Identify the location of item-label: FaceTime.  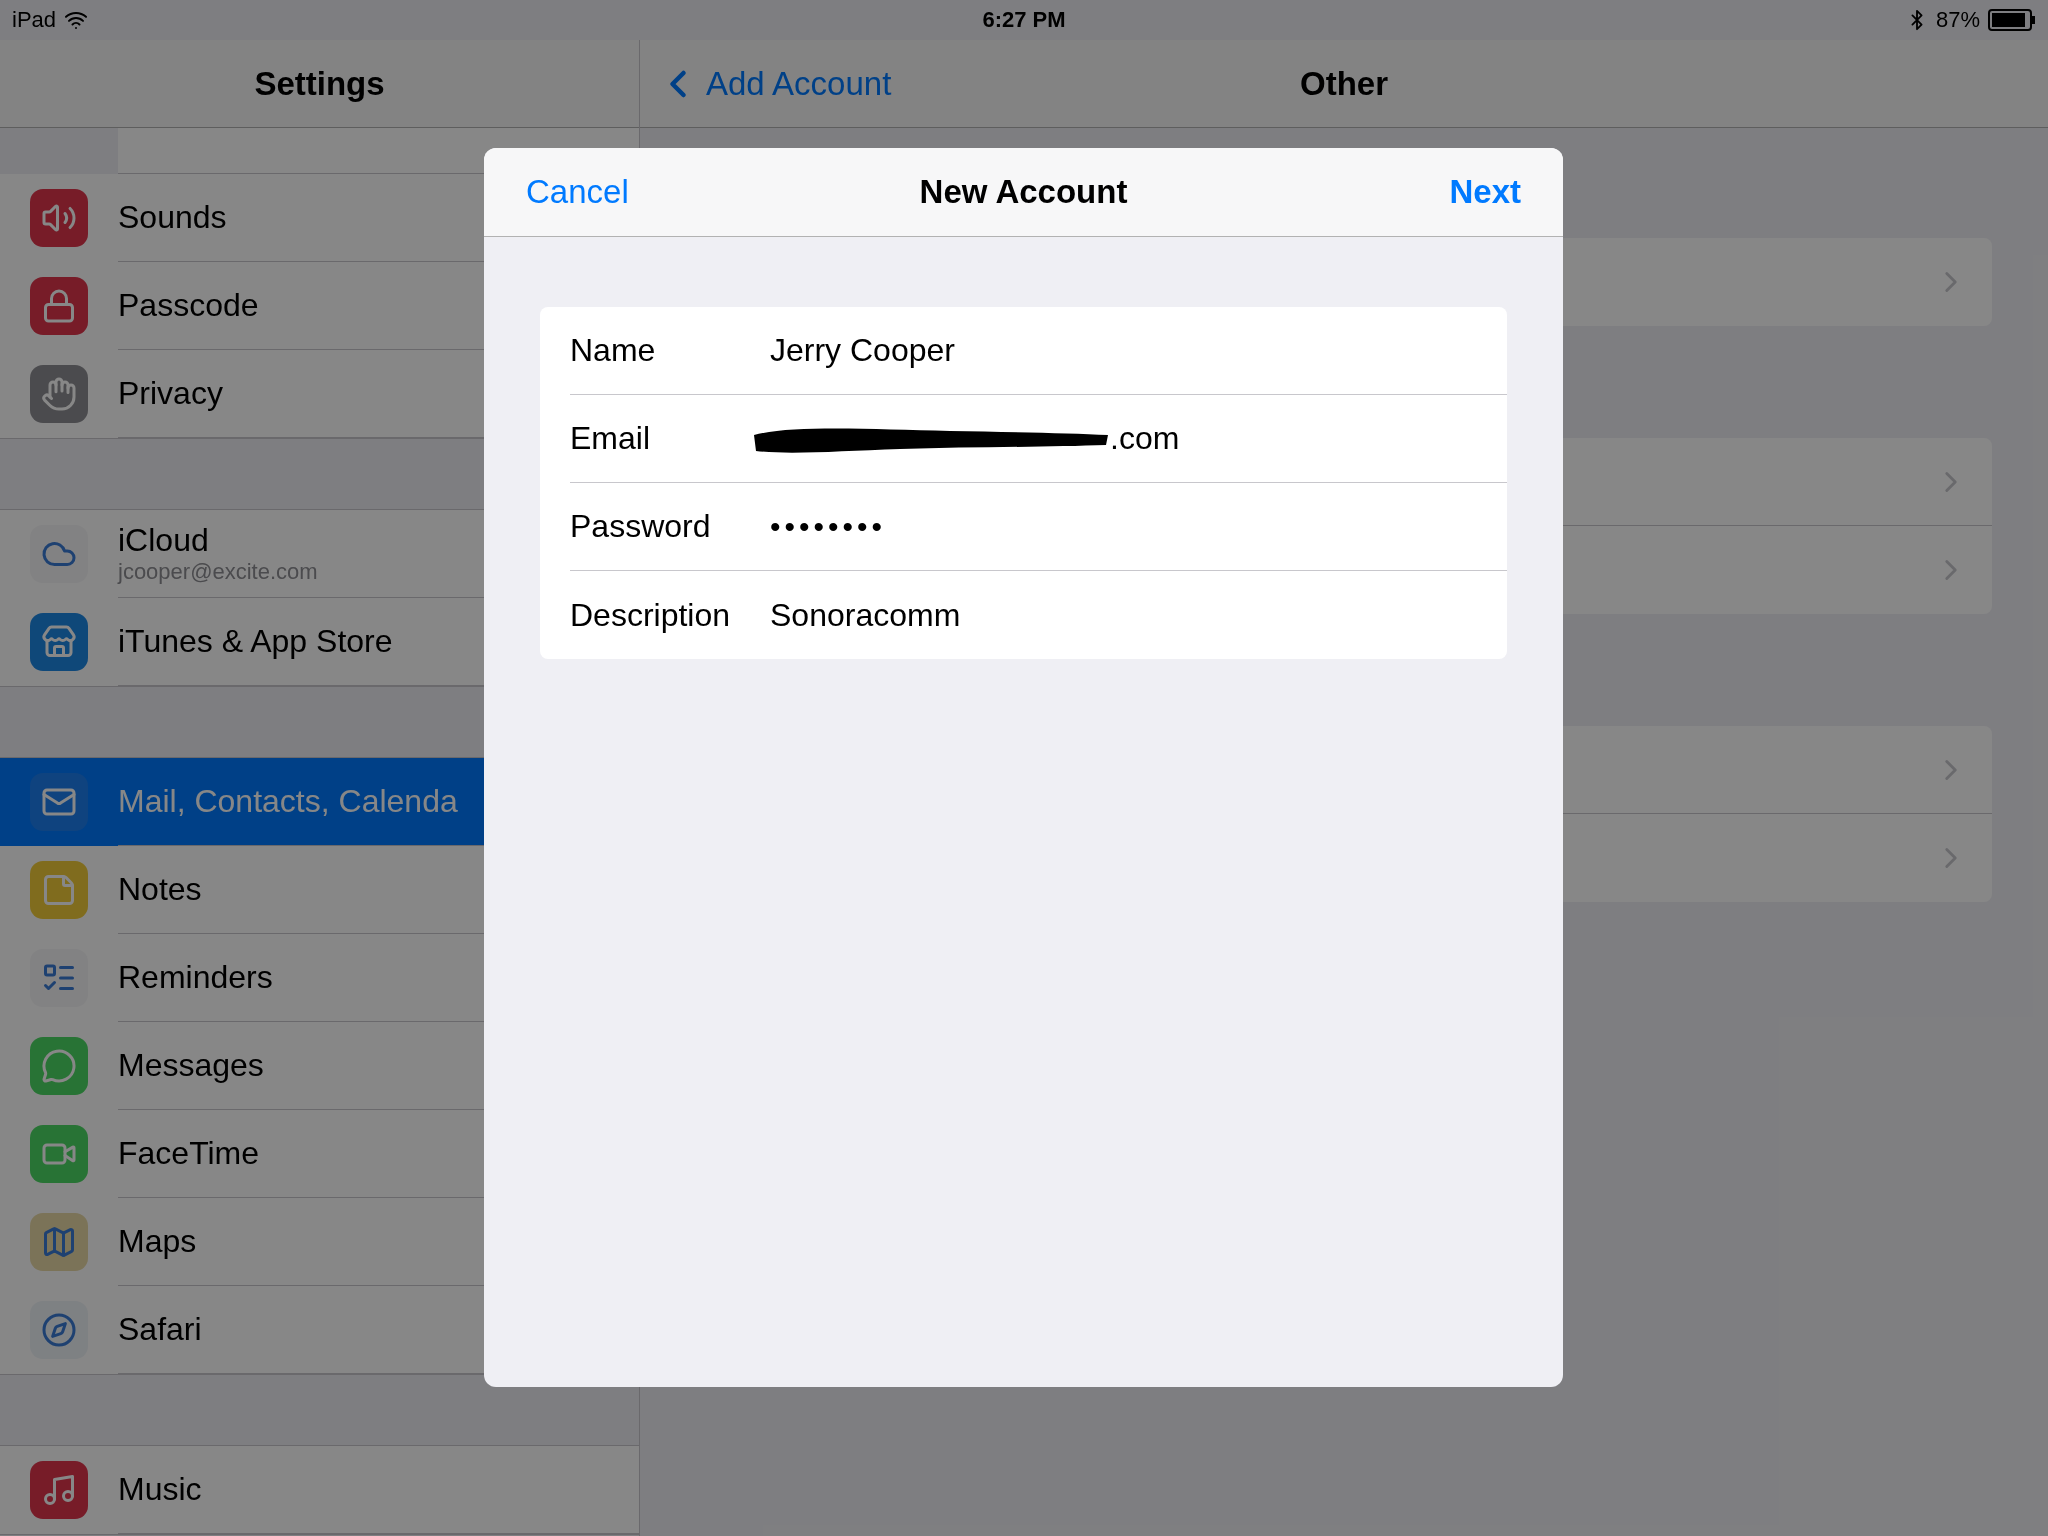
(189, 1153).